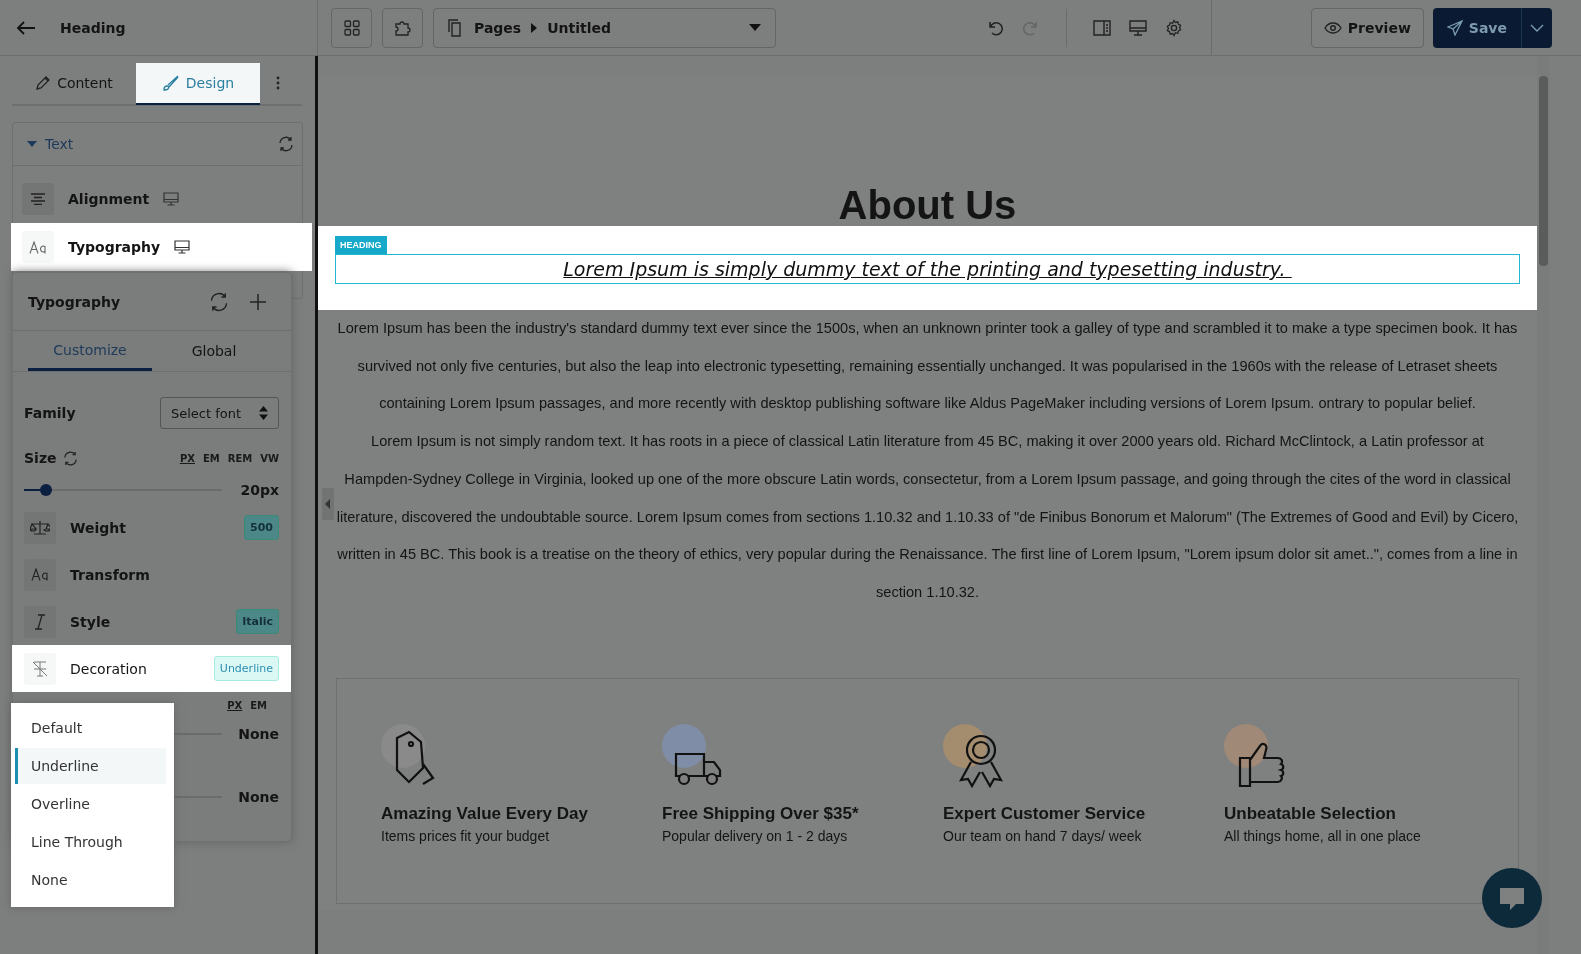 Image resolution: width=1581 pixels, height=954 pixels. I want to click on blocks-button, so click(351, 27).